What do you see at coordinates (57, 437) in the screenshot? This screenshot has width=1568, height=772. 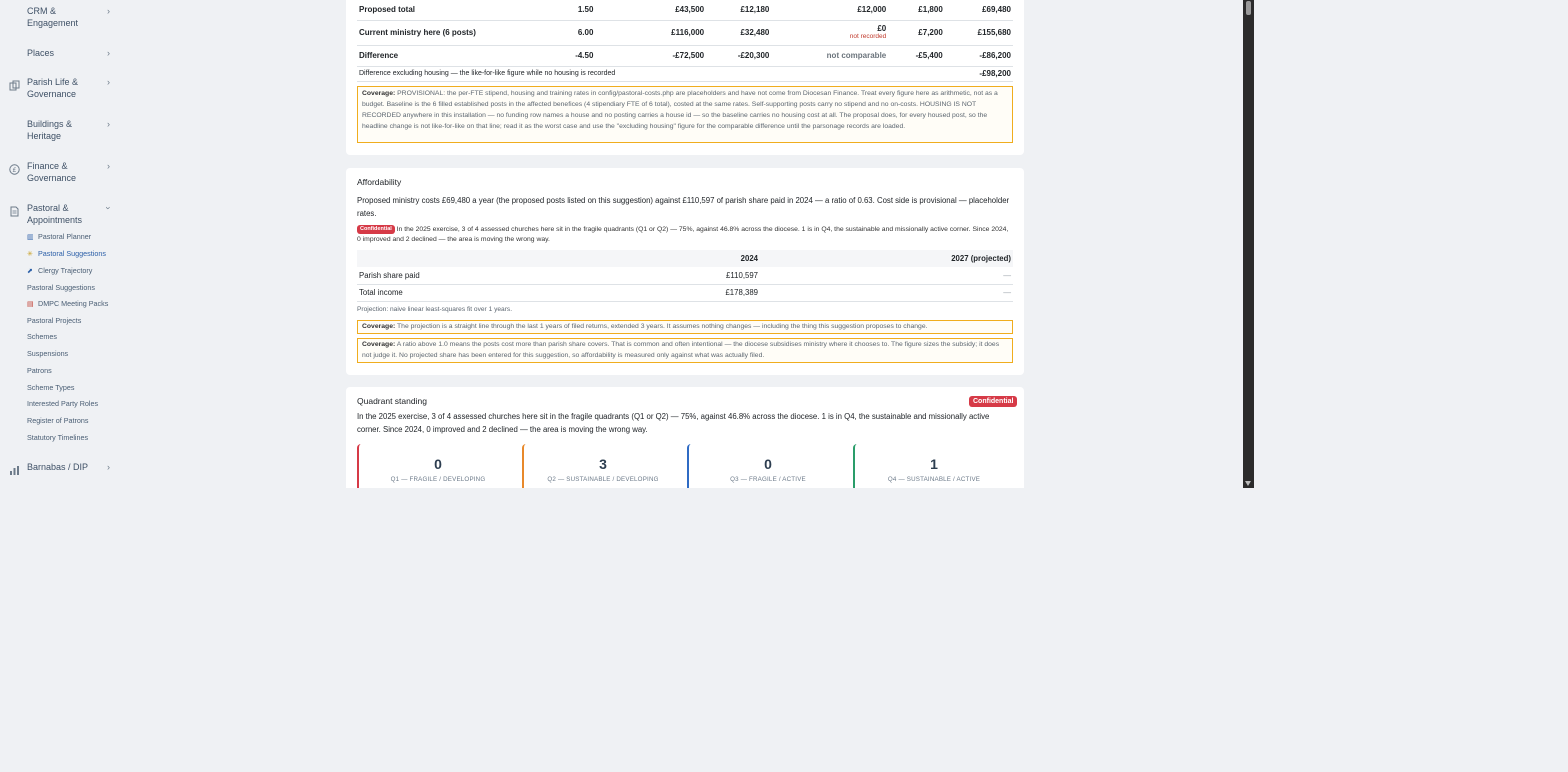 I see `sidebar-item-statutory-timelines: Statutory Timelines` at bounding box center [57, 437].